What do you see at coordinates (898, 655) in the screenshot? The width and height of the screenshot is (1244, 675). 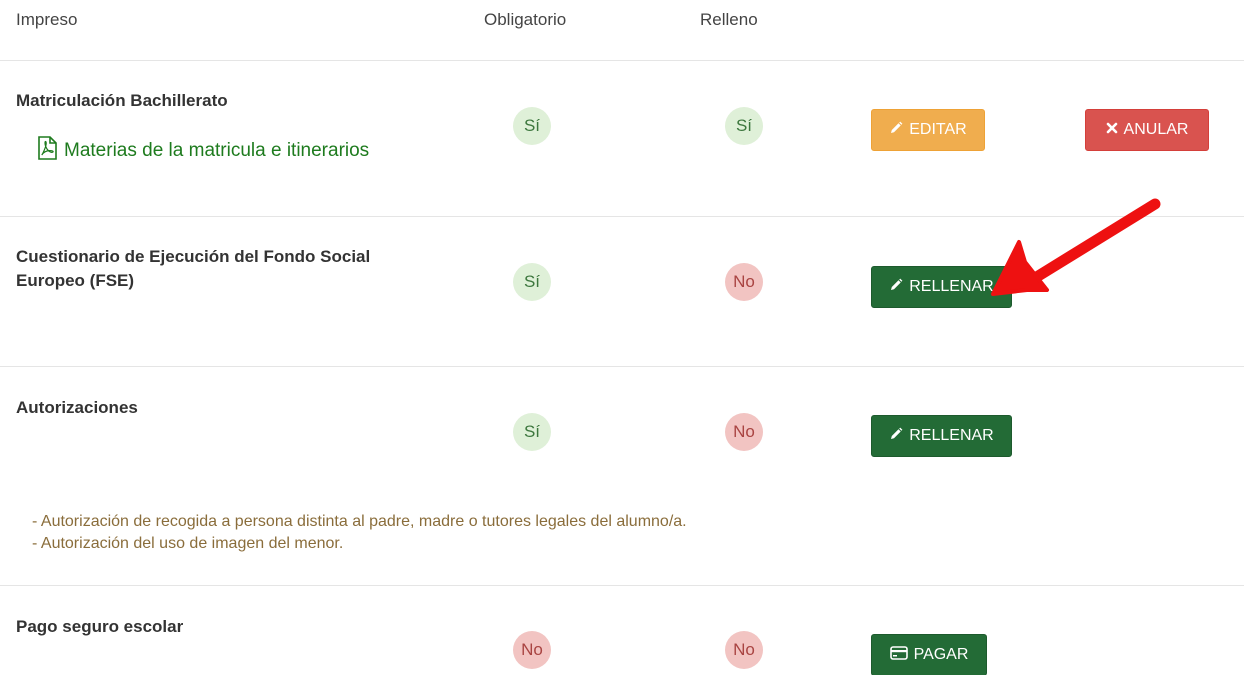 I see `credit-card-icon` at bounding box center [898, 655].